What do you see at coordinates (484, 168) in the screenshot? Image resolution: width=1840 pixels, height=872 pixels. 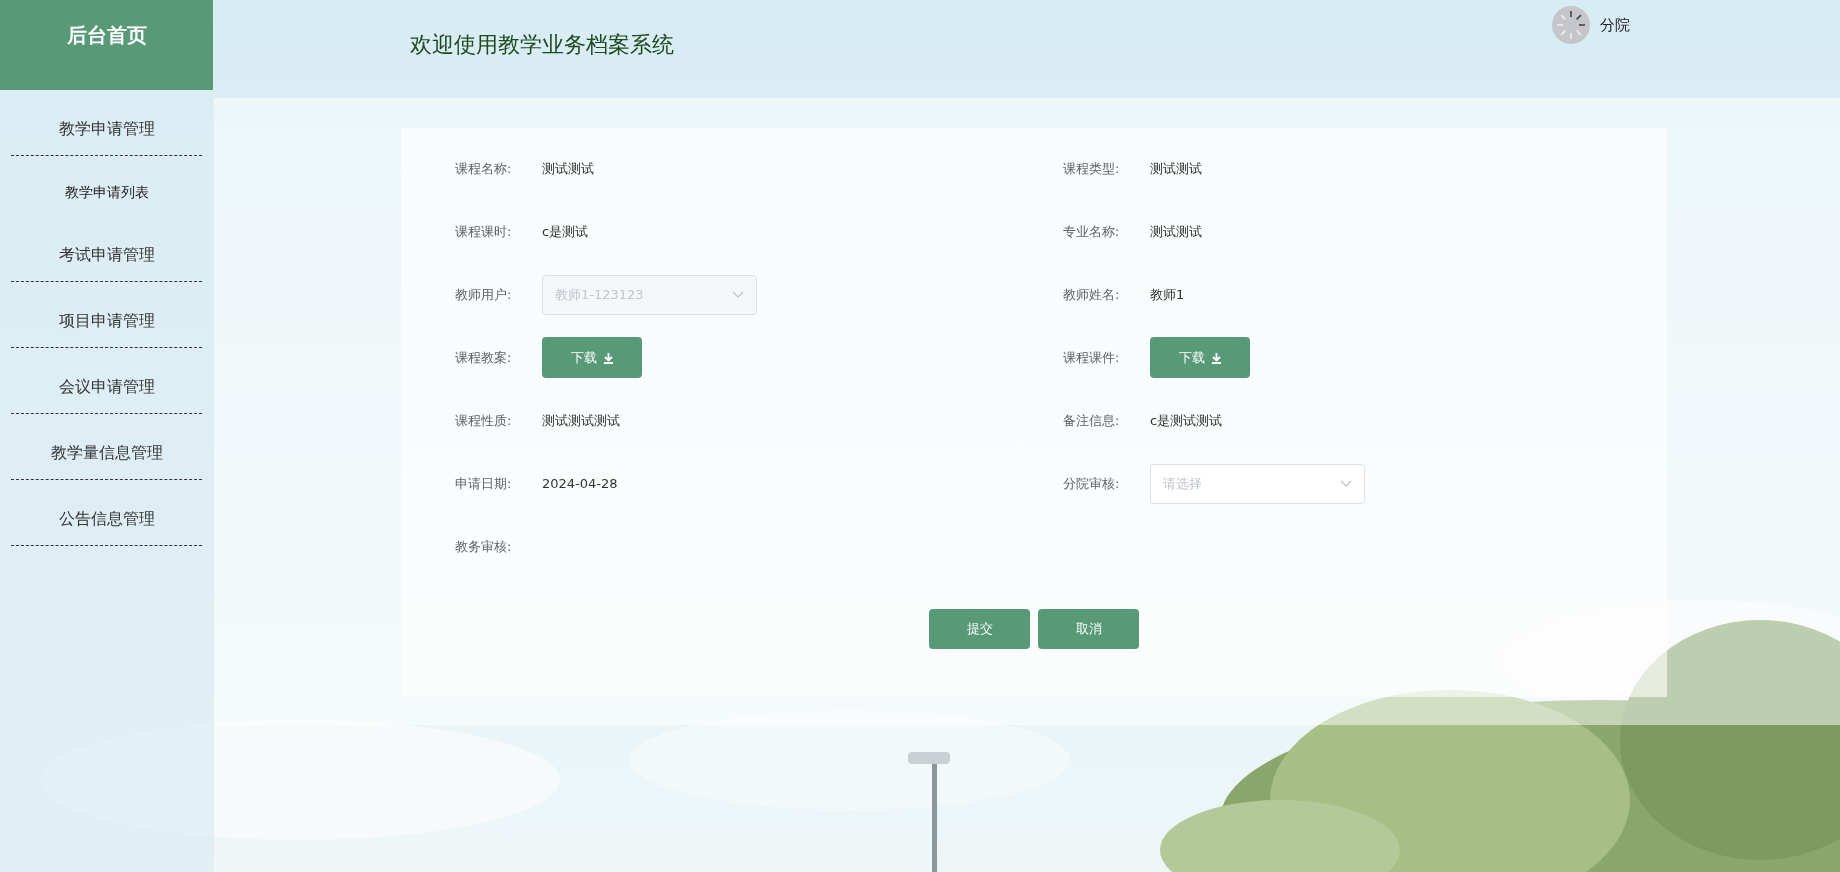 I see `field-label: 课程名称:` at bounding box center [484, 168].